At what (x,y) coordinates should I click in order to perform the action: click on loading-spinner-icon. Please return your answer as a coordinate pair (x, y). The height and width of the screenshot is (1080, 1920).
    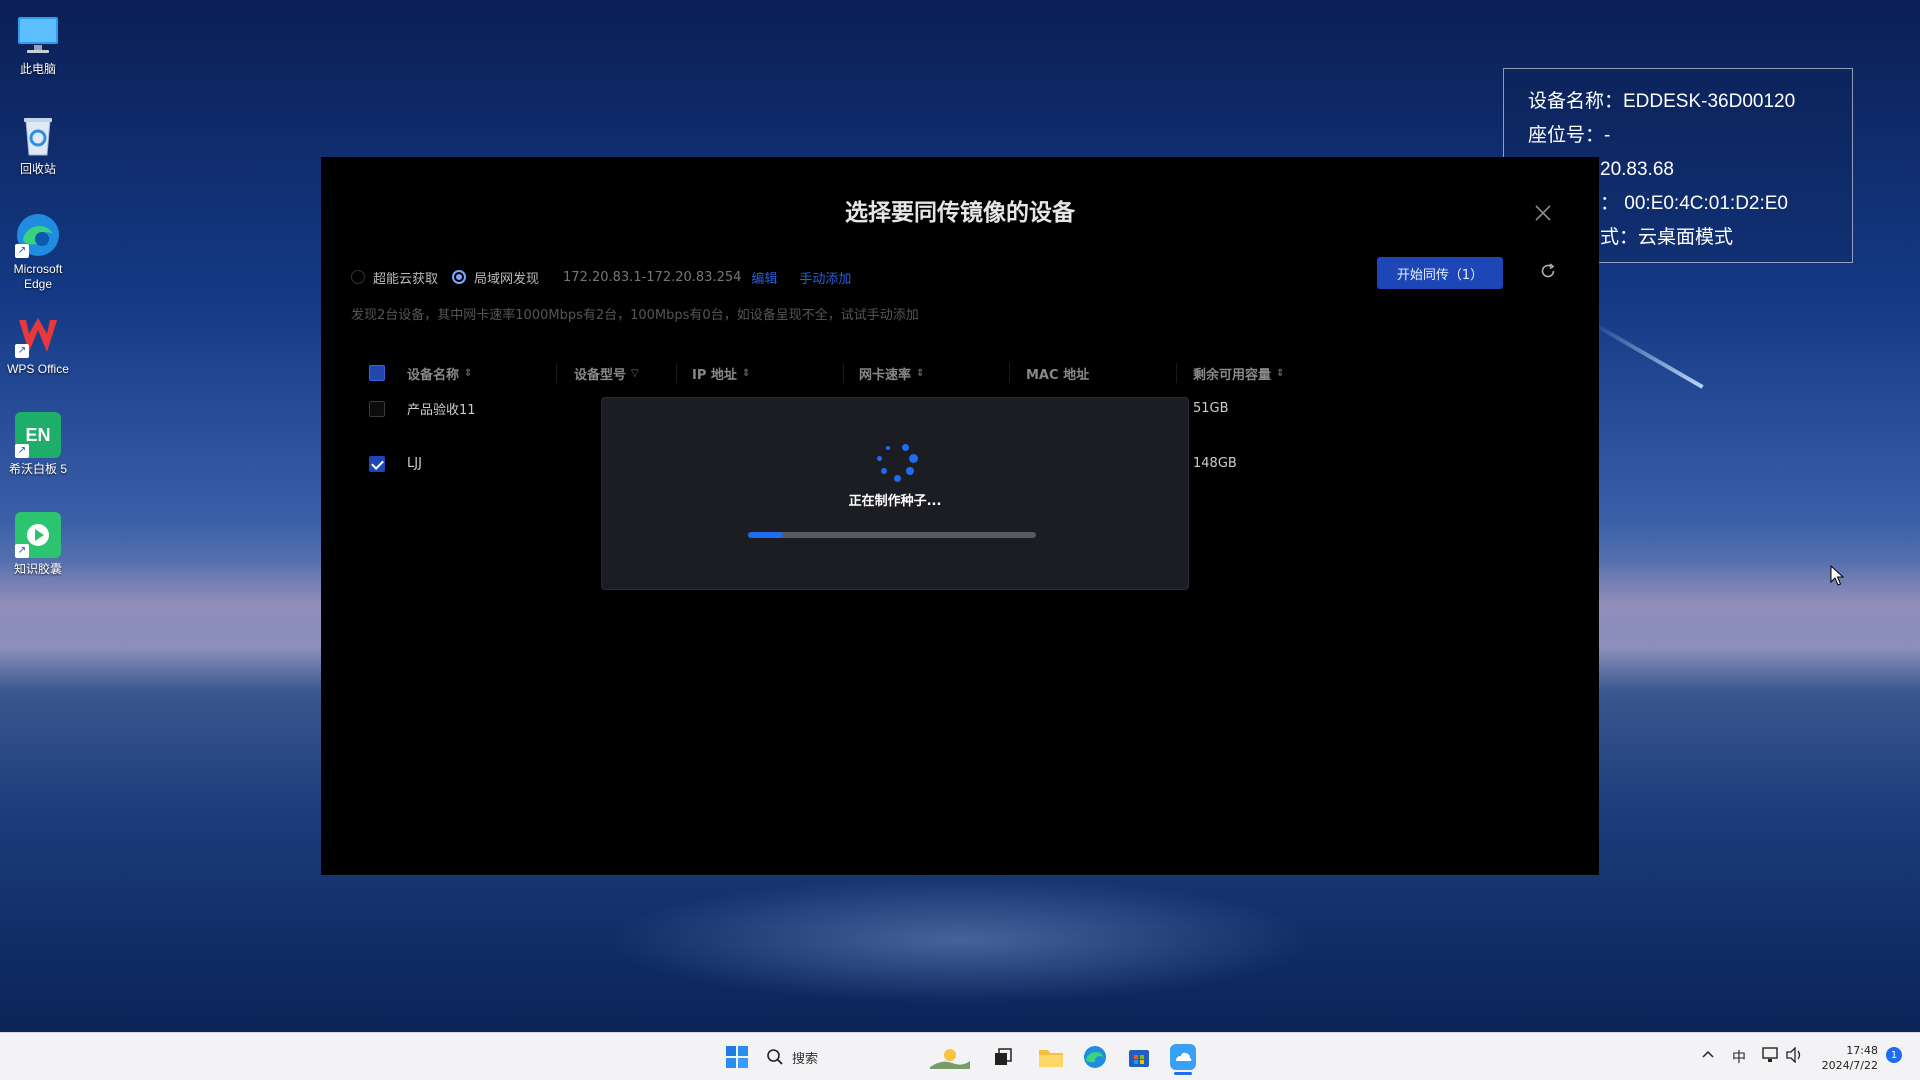
    Looking at the image, I should click on (896, 464).